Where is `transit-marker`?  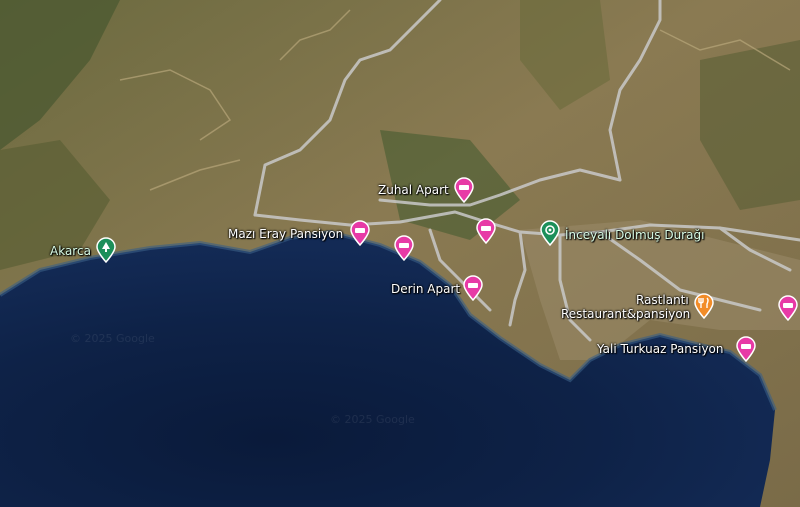 transit-marker is located at coordinates (550, 233).